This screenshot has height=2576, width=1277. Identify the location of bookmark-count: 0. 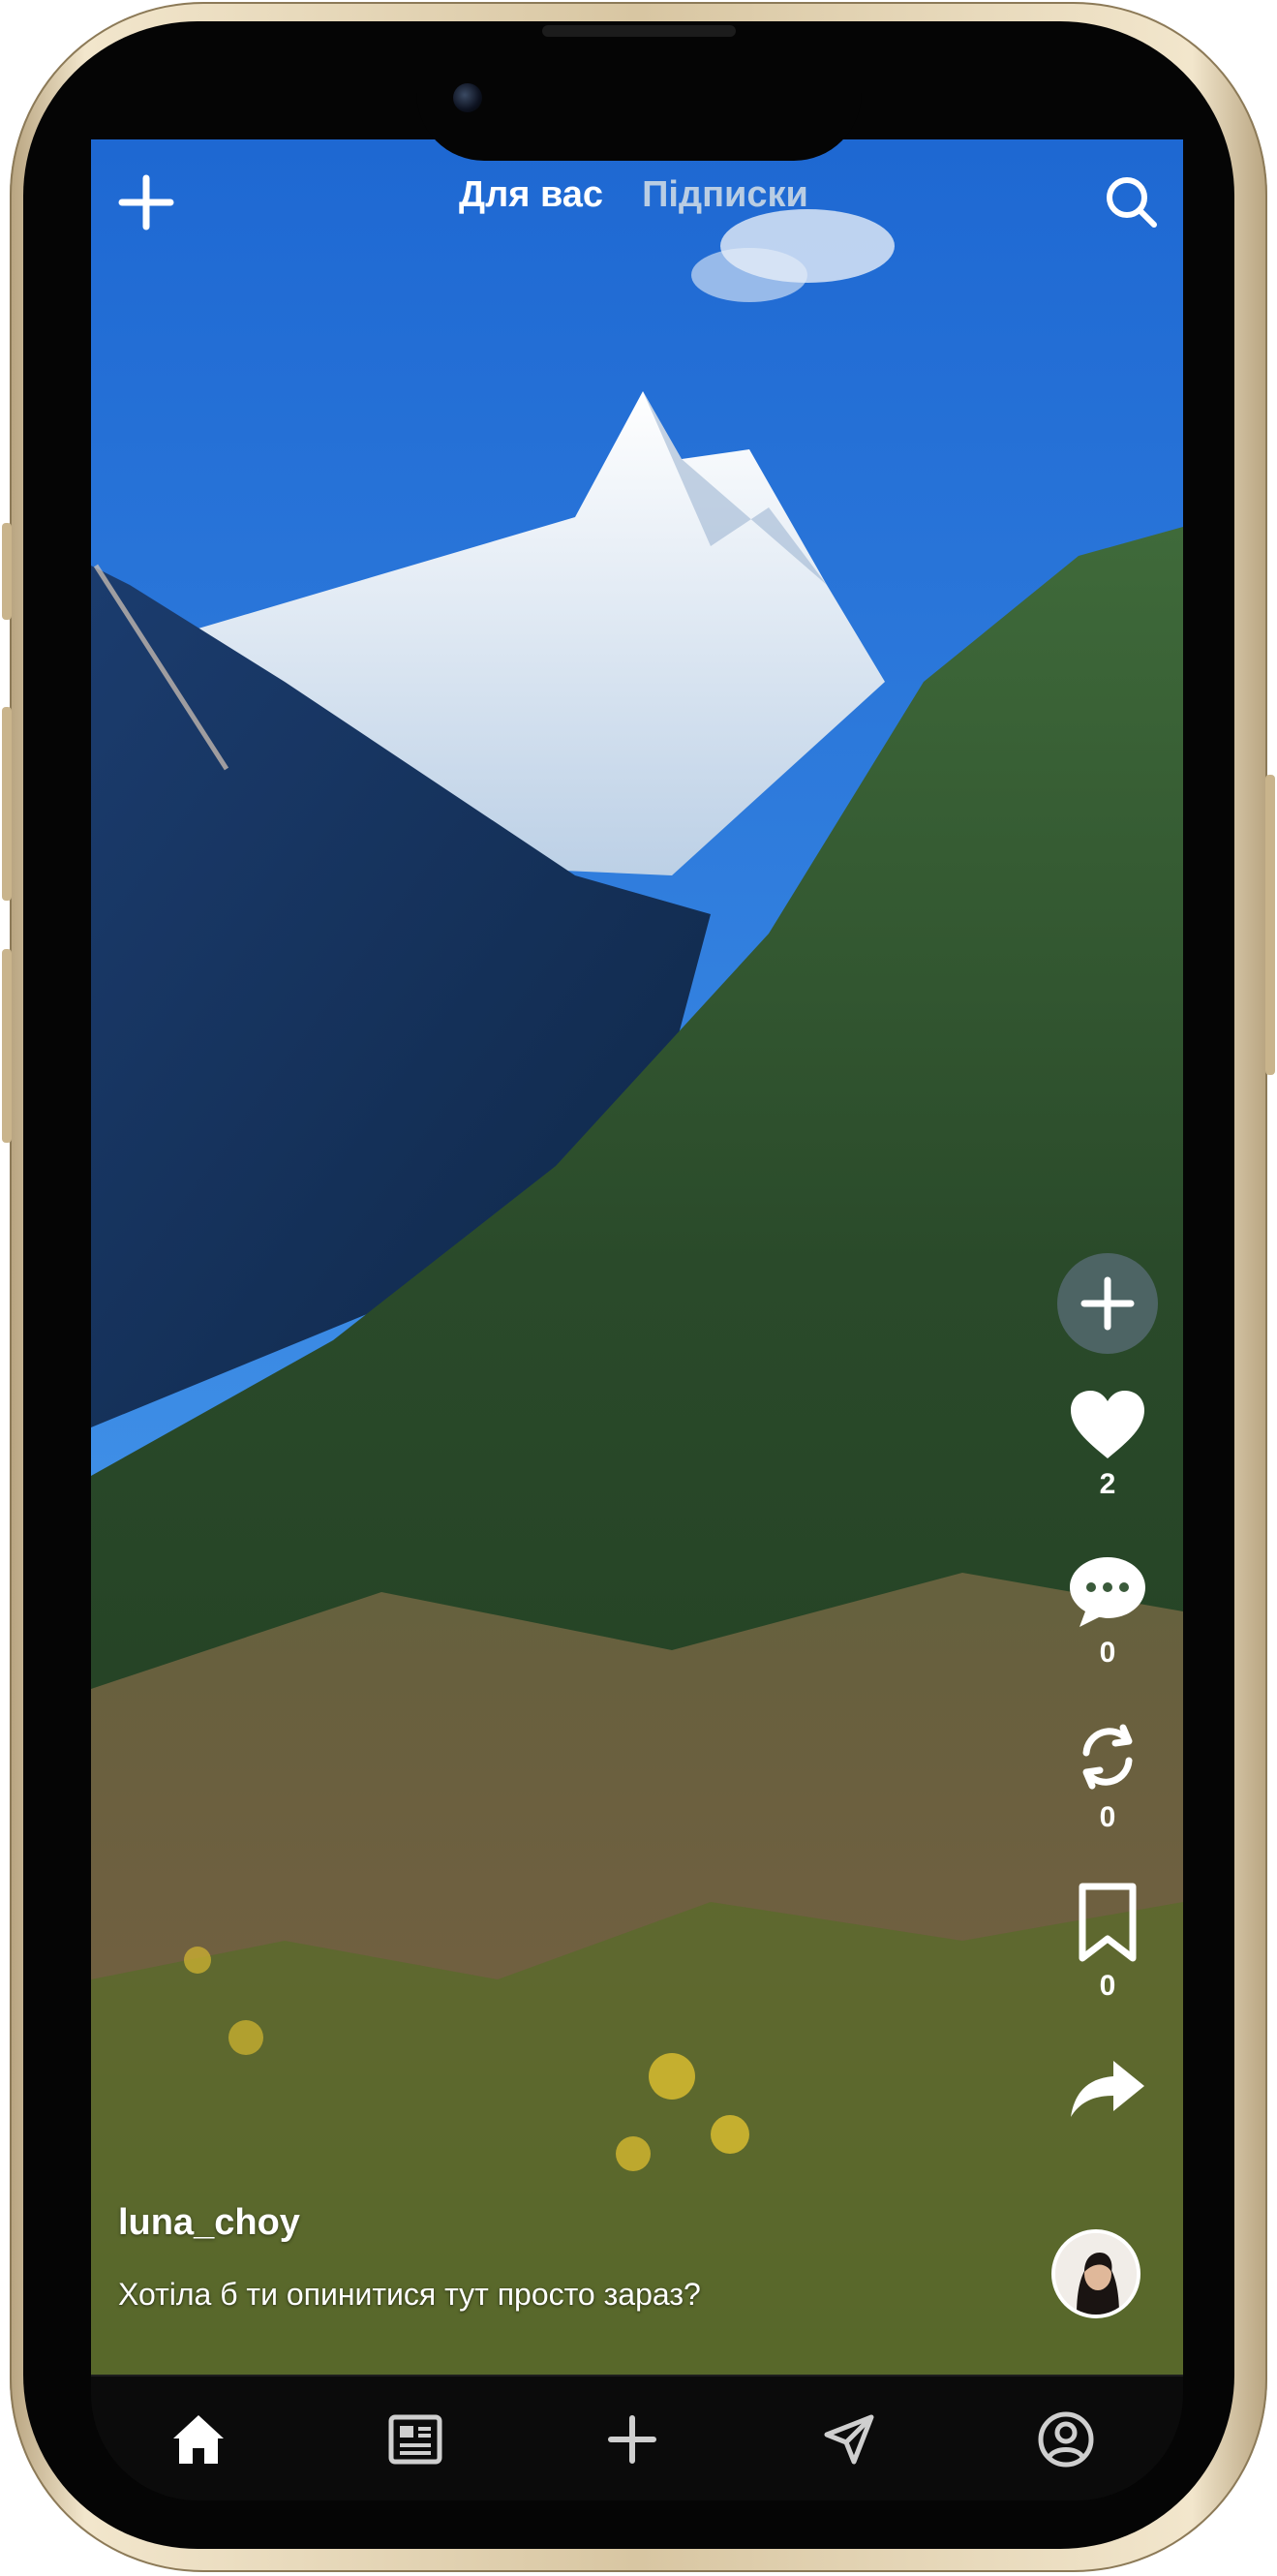
(1107, 1986).